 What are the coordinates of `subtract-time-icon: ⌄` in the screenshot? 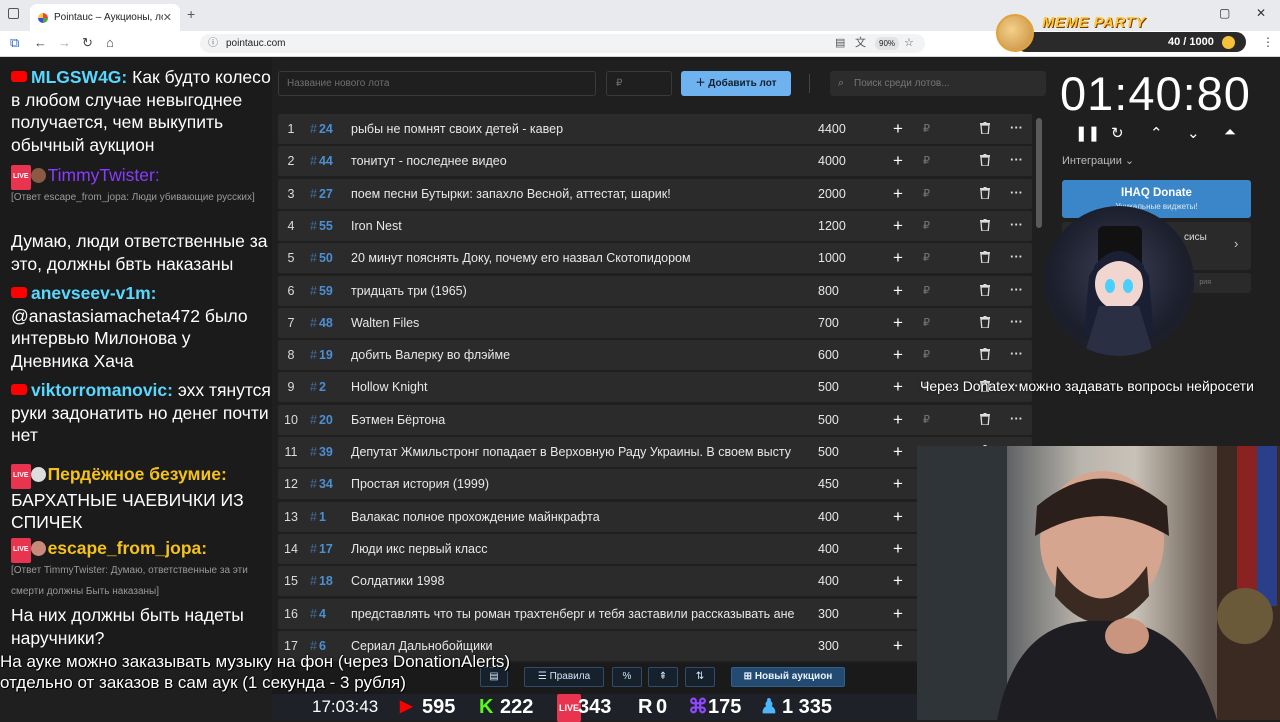 It's located at (1193, 133).